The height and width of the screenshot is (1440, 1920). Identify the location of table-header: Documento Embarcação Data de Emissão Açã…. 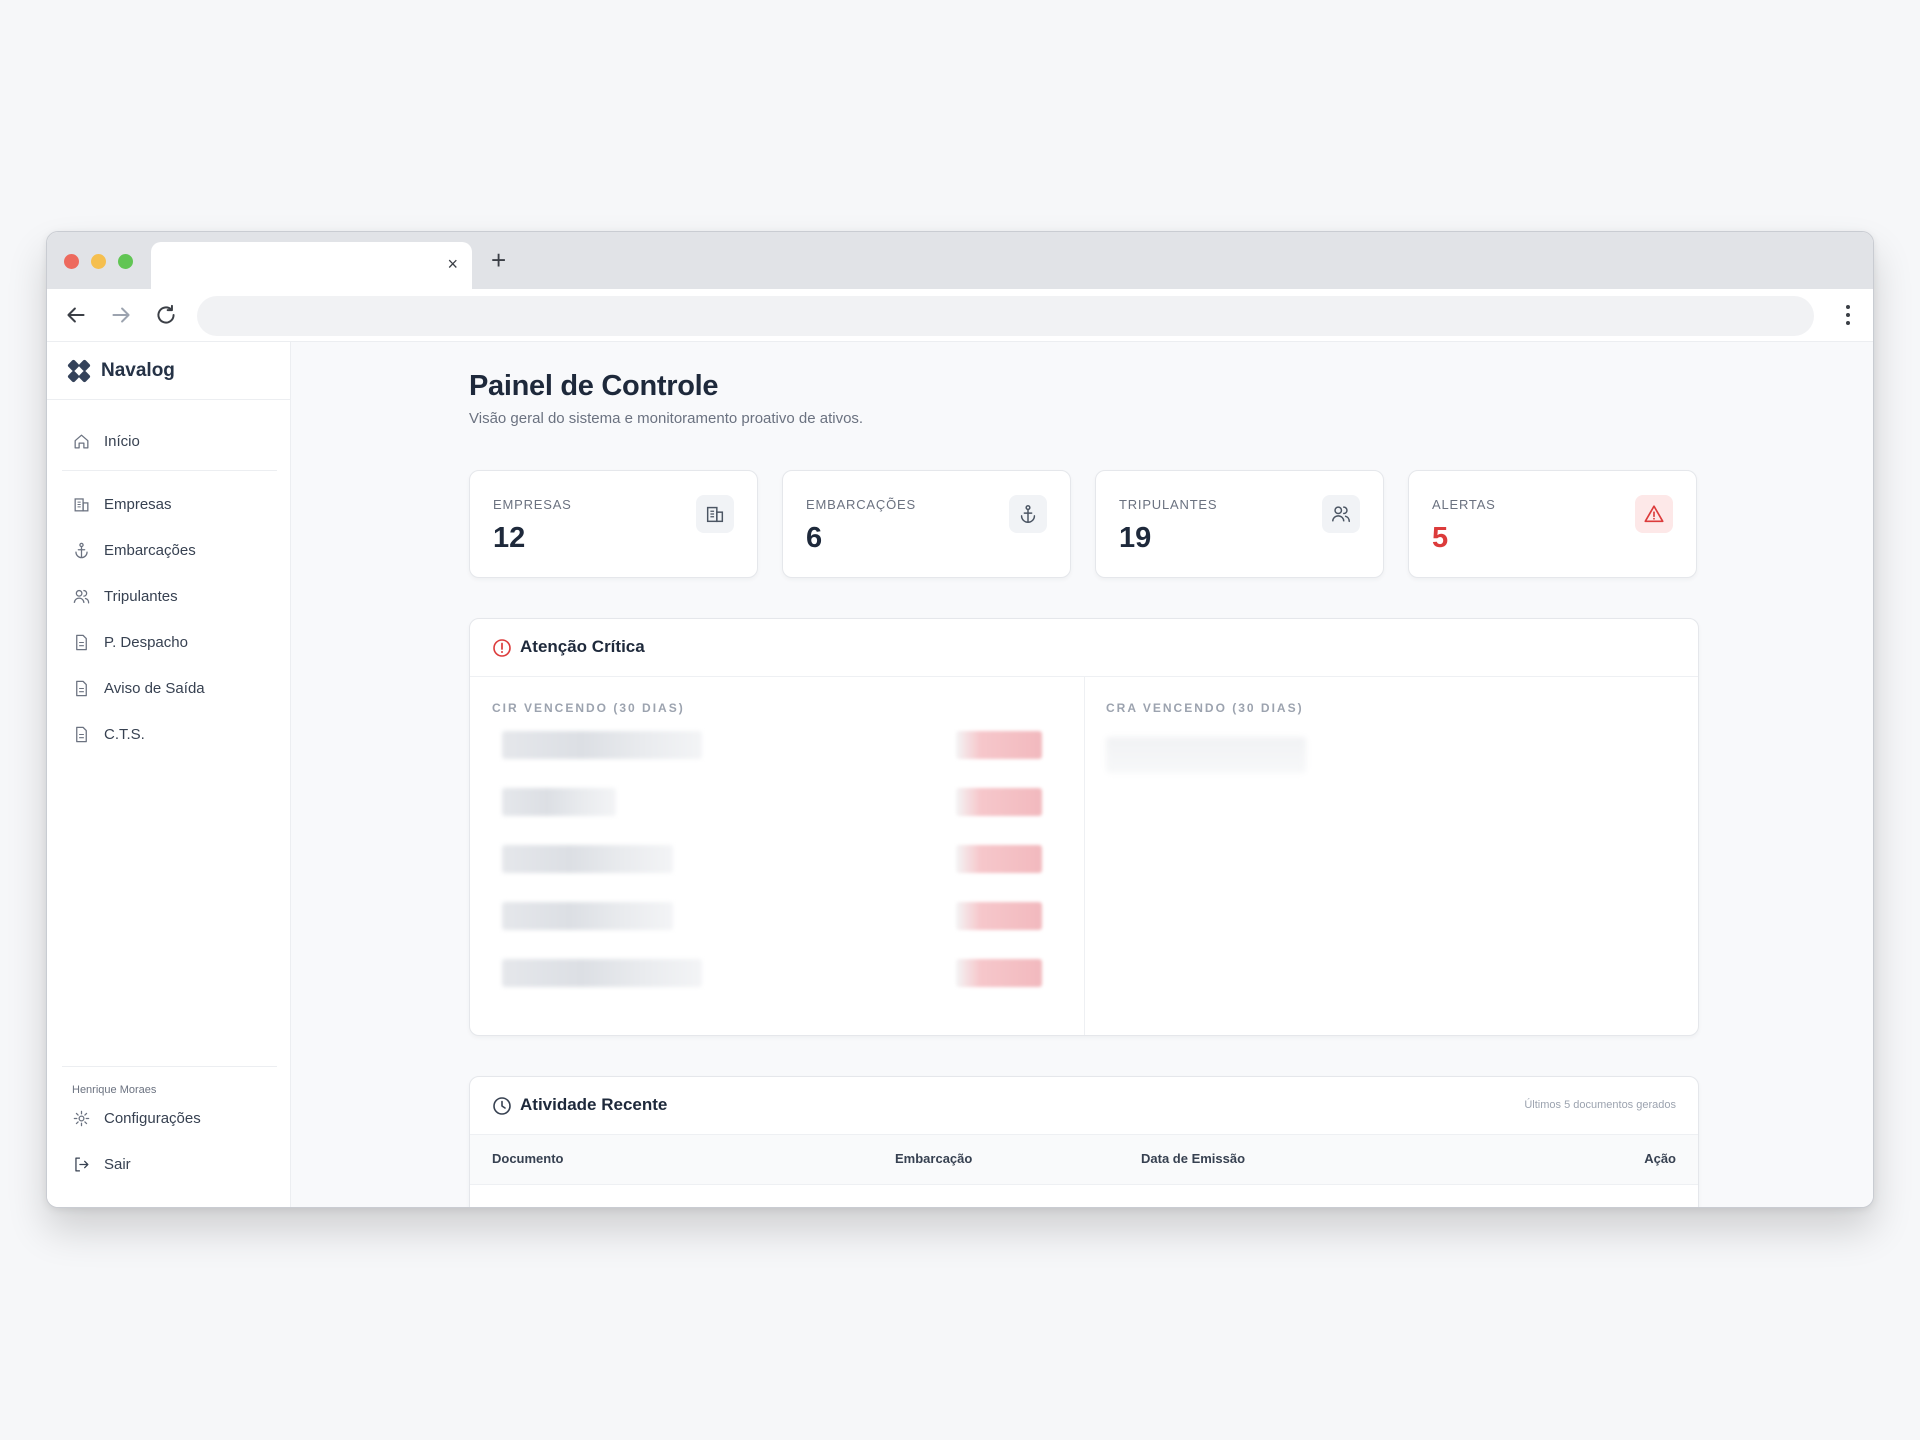
(1084, 1160).